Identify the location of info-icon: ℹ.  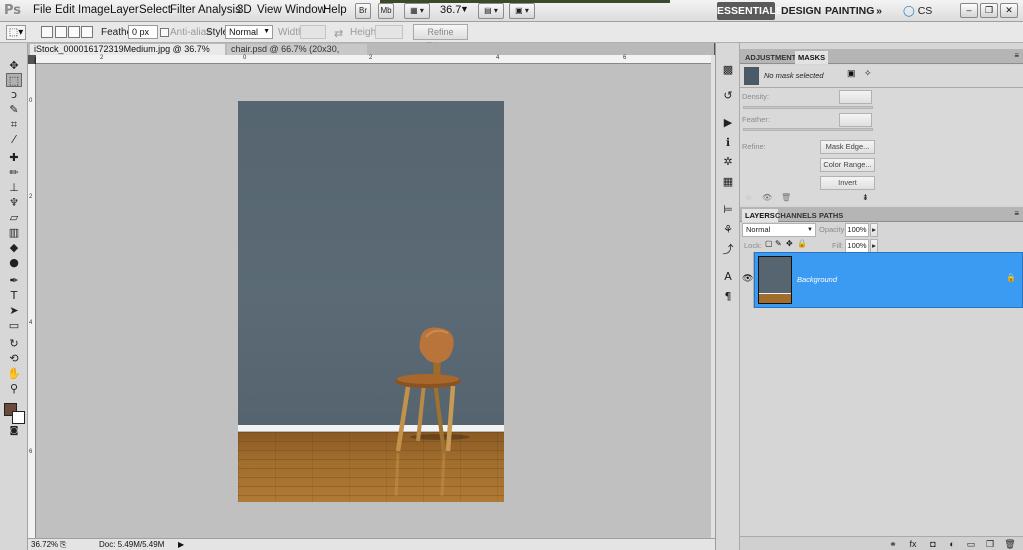
(728, 143).